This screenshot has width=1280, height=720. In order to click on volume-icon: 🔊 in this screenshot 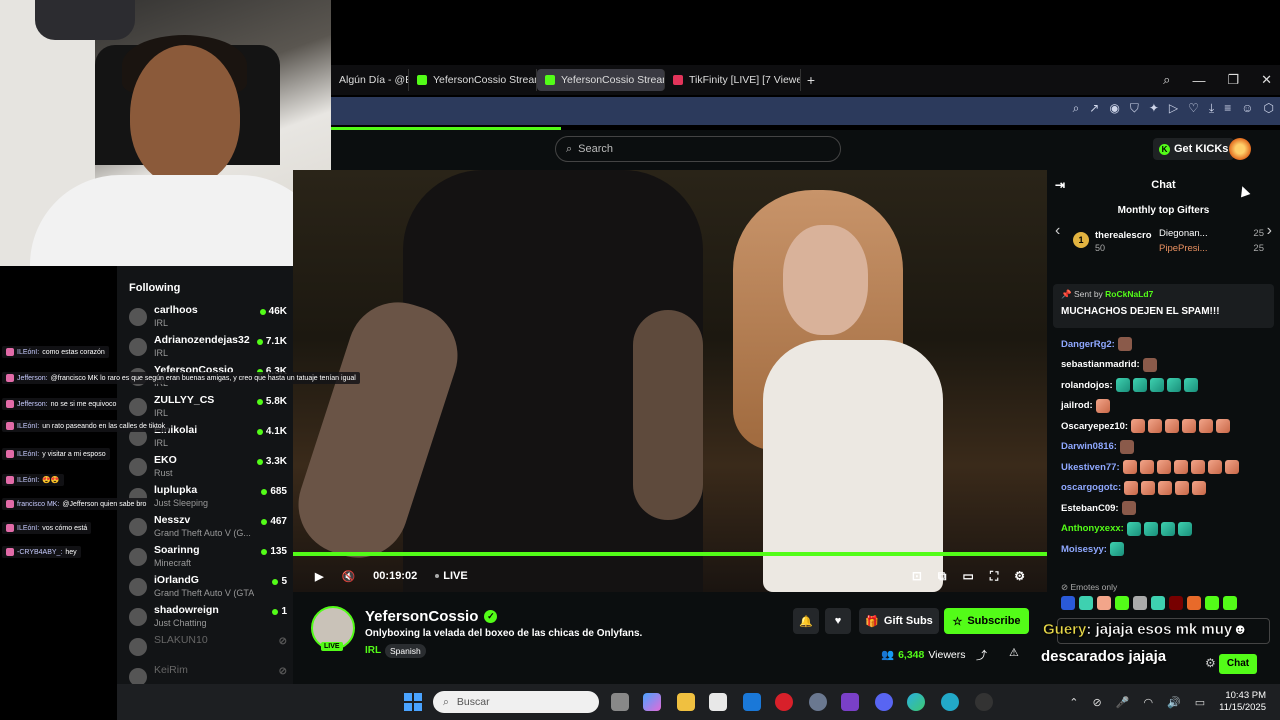, I will do `click(1174, 702)`.